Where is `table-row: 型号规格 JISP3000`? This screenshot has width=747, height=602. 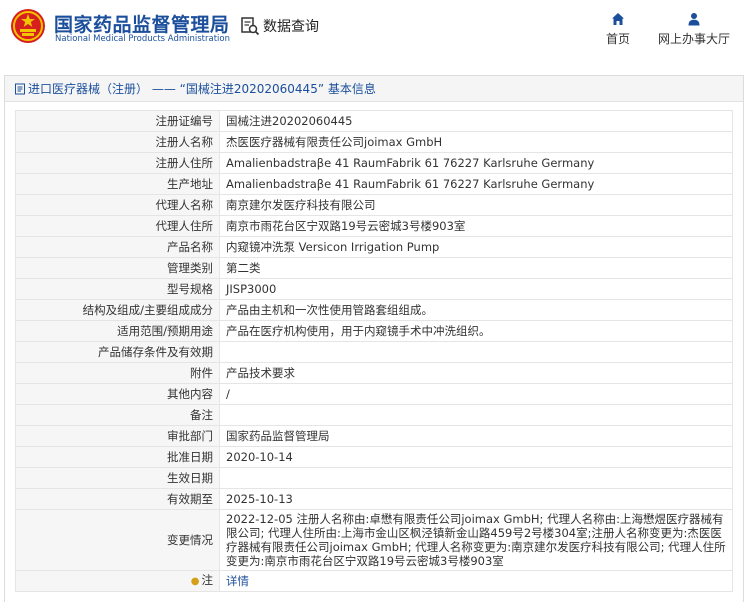 table-row: 型号规格 JISP3000 is located at coordinates (374, 289).